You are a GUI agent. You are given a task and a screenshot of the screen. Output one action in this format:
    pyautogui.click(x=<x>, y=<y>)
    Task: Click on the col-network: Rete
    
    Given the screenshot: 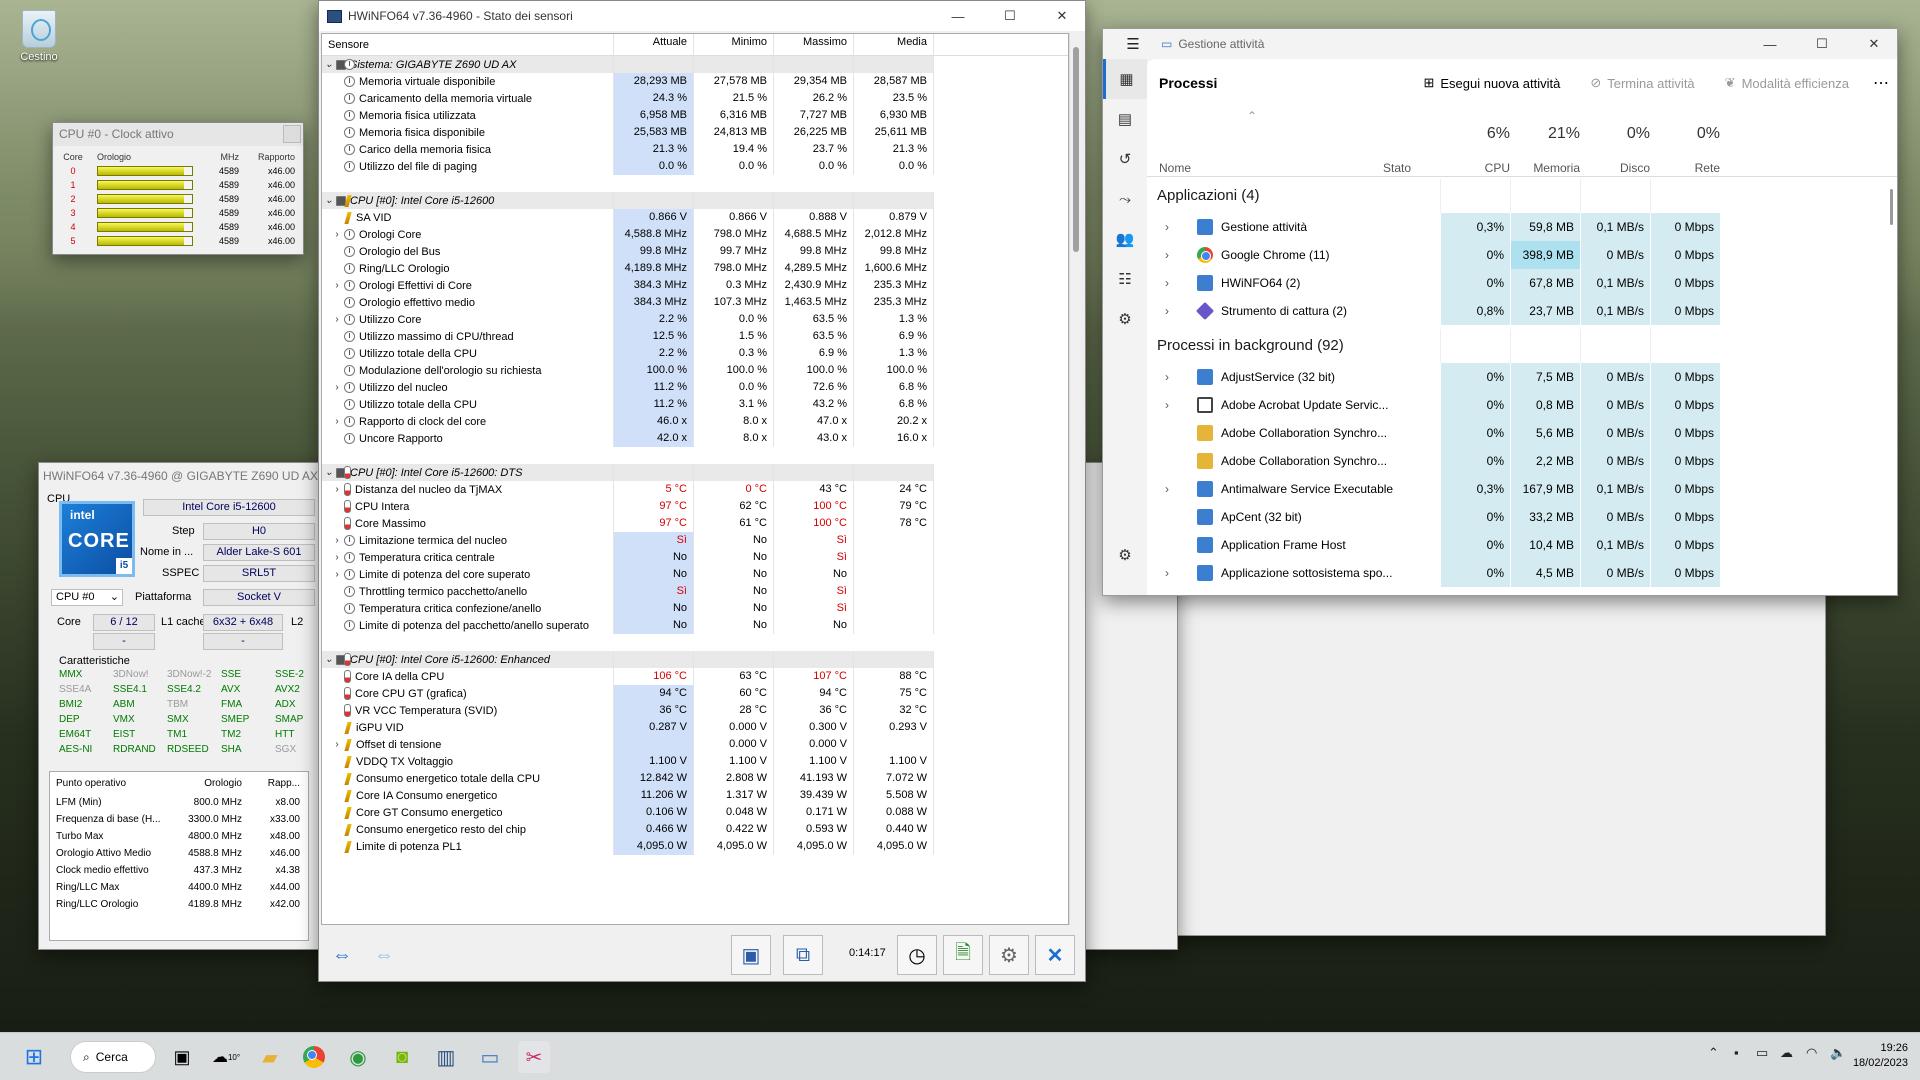 What is the action you would take?
    pyautogui.click(x=1685, y=168)
    